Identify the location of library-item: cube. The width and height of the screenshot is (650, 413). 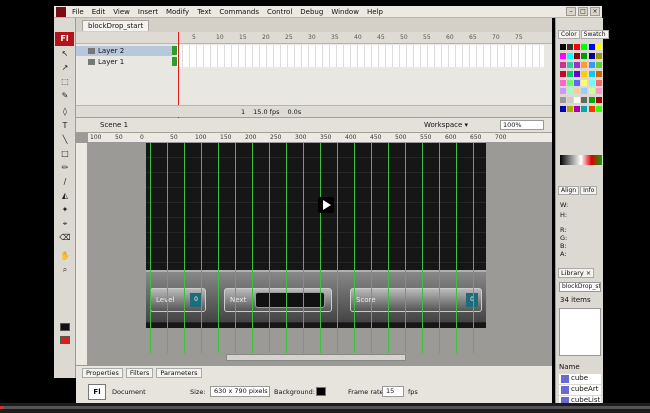
(580, 379).